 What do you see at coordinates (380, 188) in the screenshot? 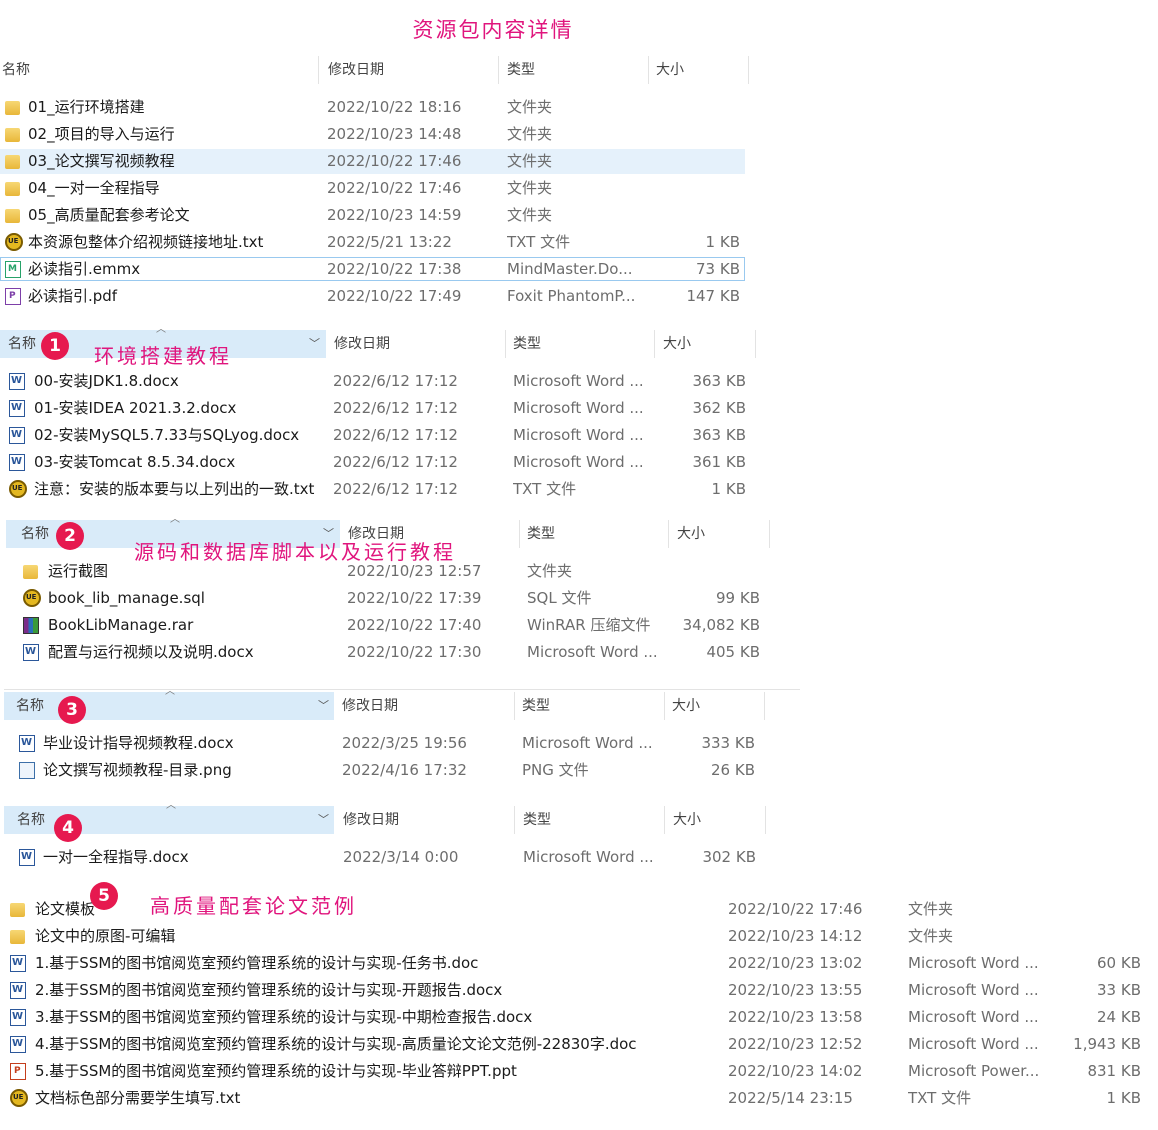
I see `file-row: 04_一对一全程指导 2022/10/22 17:46 文件夹` at bounding box center [380, 188].